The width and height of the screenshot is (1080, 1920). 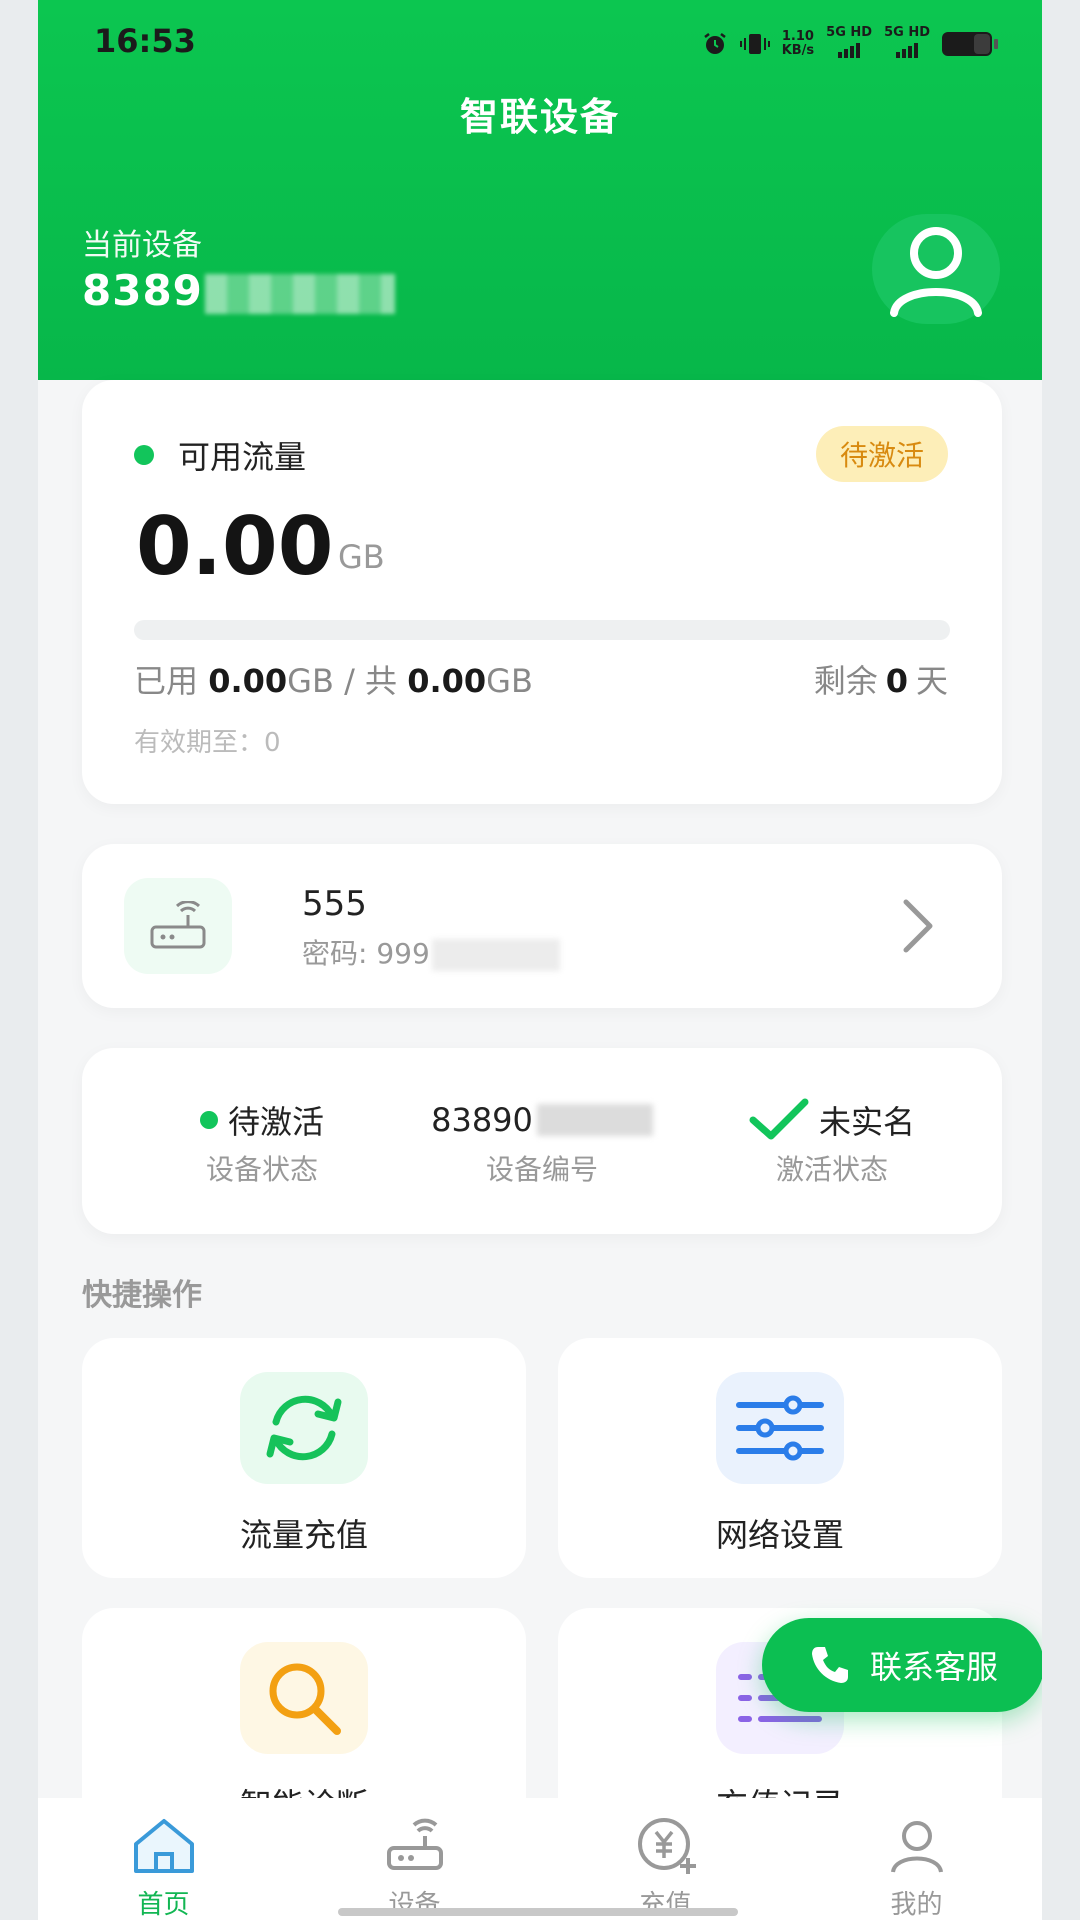 I want to click on expiry-date: 有效期至：0, so click(x=207, y=743).